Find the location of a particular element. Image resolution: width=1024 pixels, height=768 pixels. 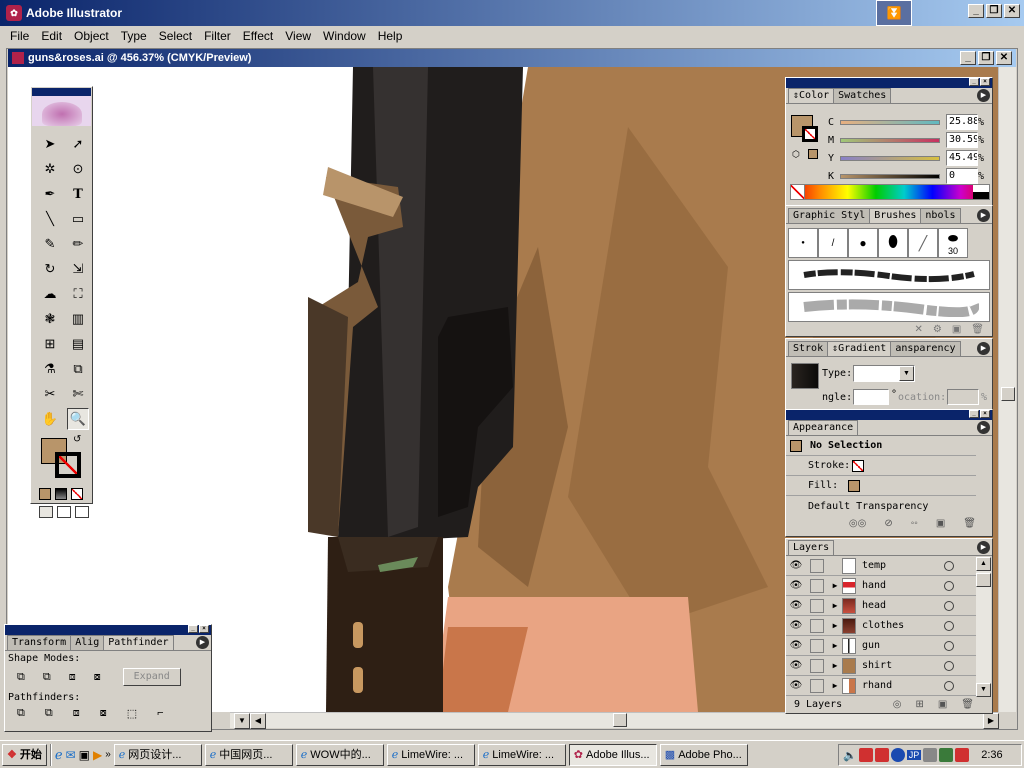

magenta-slider is located at coordinates (890, 140).